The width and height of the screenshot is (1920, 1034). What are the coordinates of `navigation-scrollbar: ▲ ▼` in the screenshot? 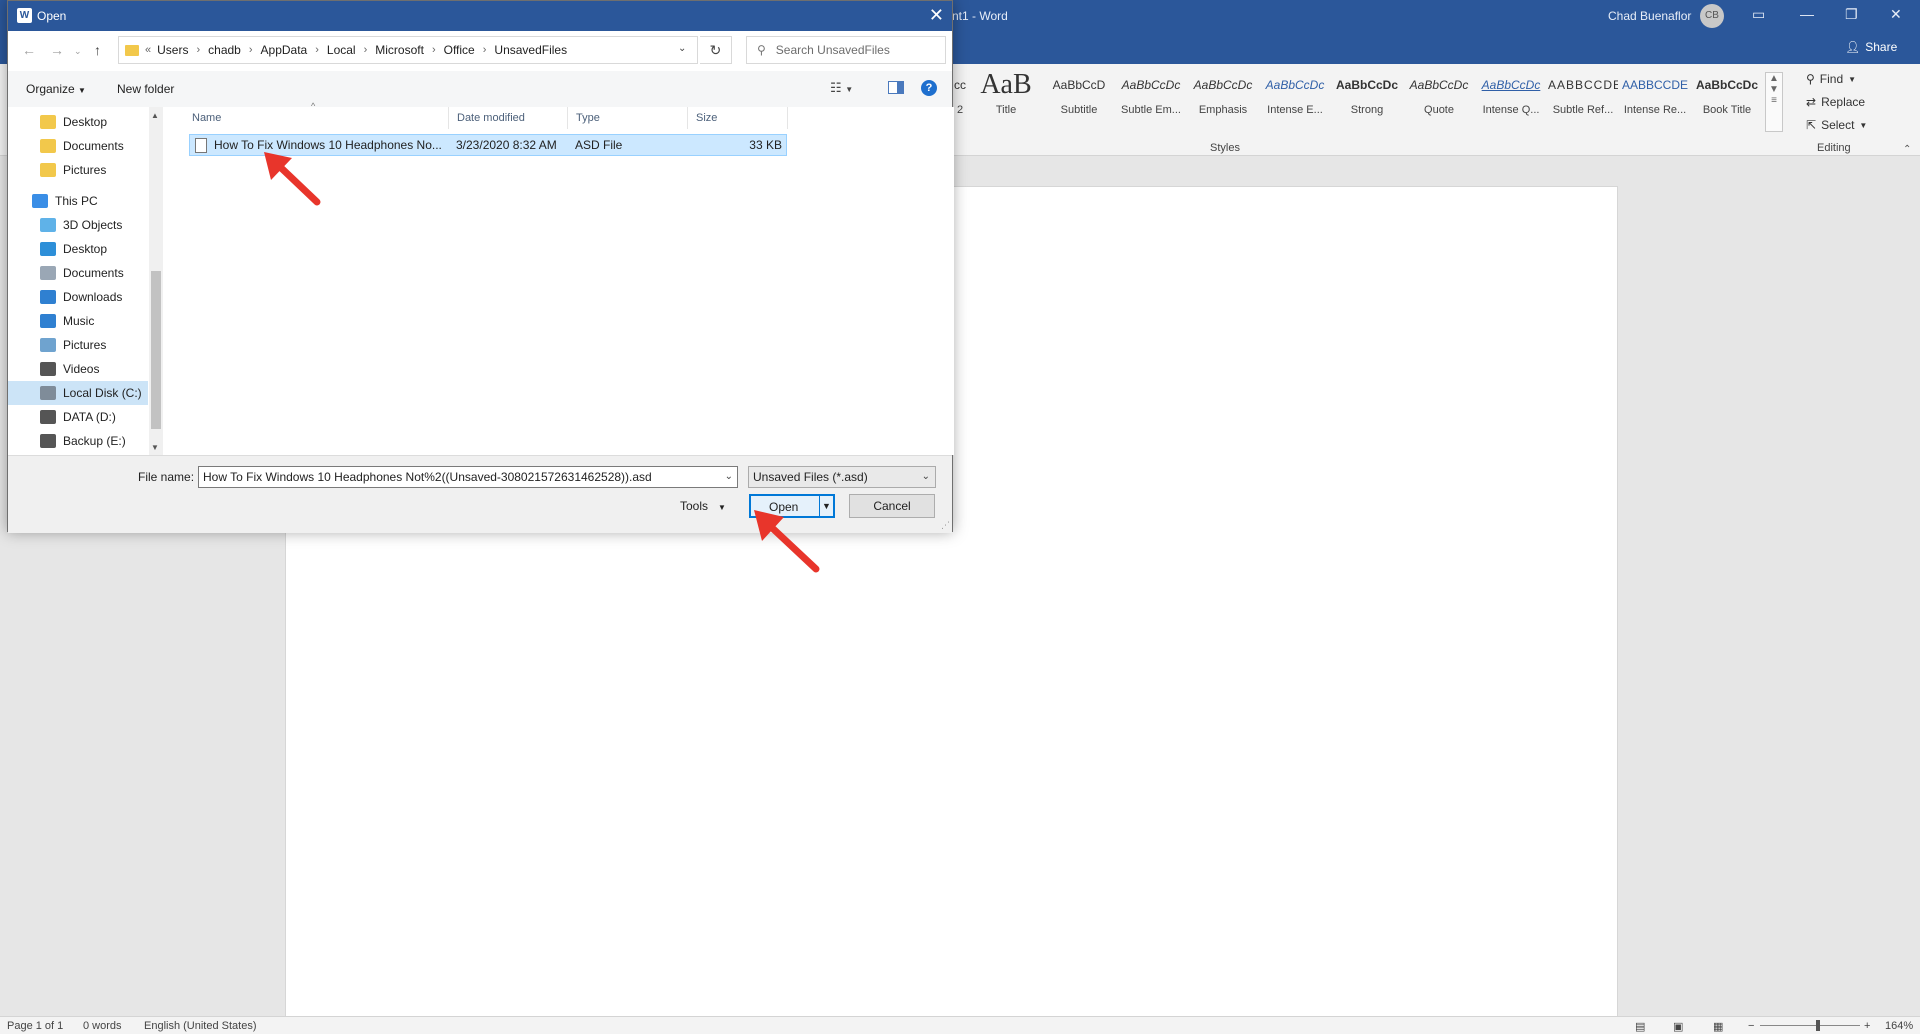 It's located at (156, 281).